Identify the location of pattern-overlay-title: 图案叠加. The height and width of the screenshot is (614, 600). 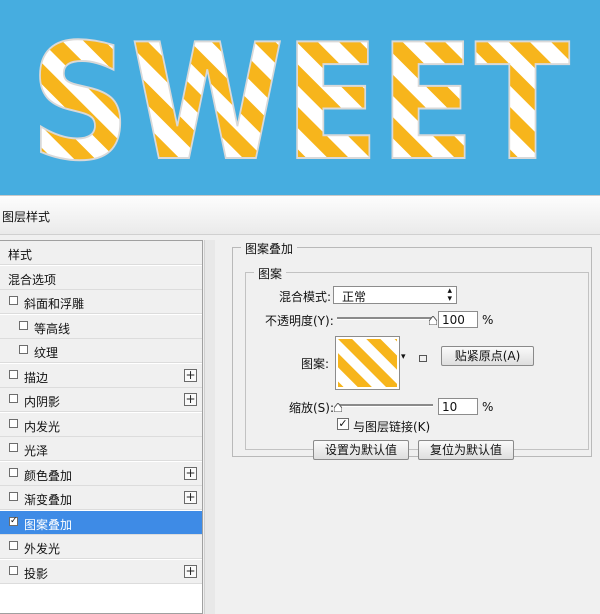
(269, 248).